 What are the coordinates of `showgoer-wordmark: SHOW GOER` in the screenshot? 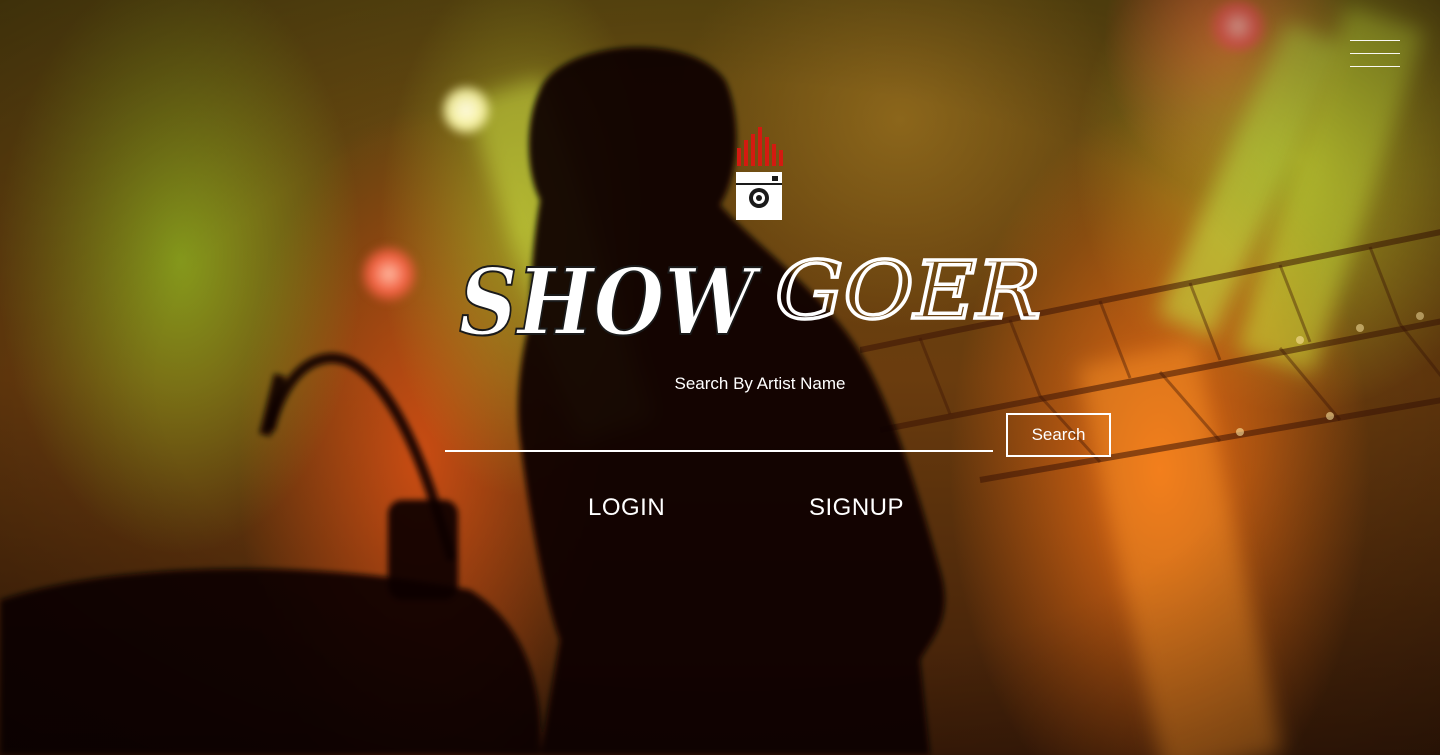 It's located at (750, 302).